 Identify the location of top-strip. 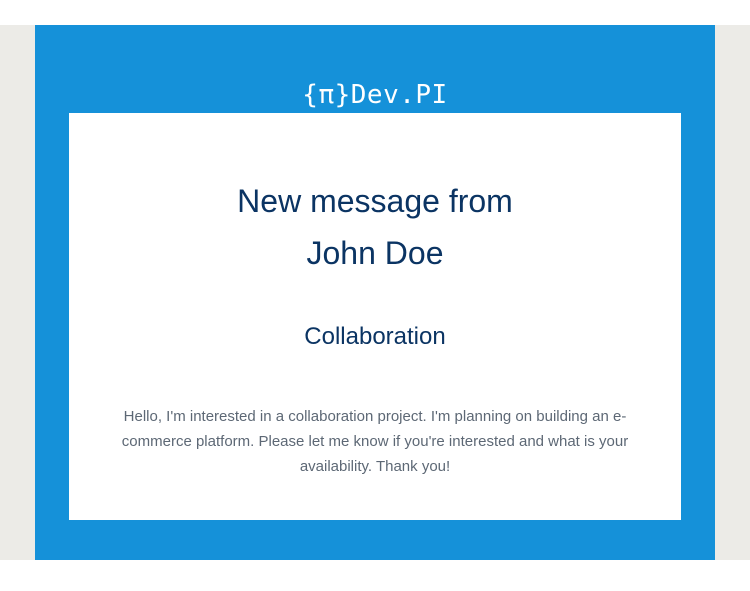
(375, 12).